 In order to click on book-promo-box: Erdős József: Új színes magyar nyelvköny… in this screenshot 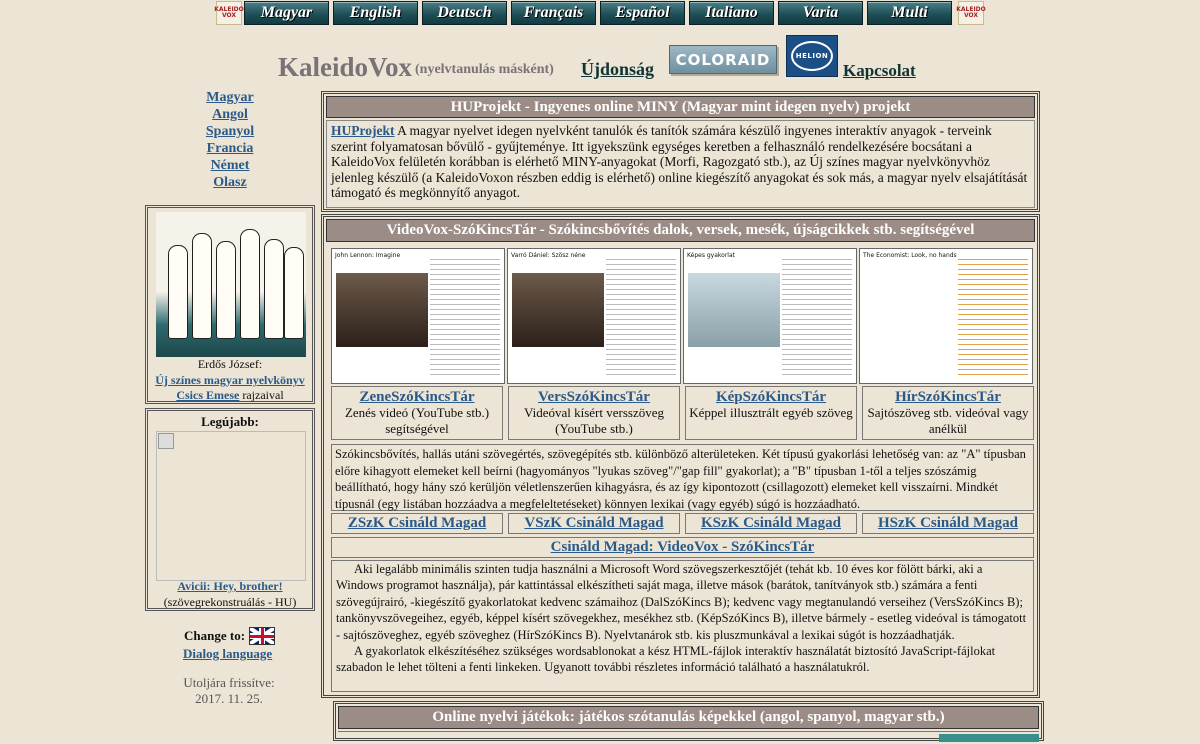, I will do `click(230, 304)`.